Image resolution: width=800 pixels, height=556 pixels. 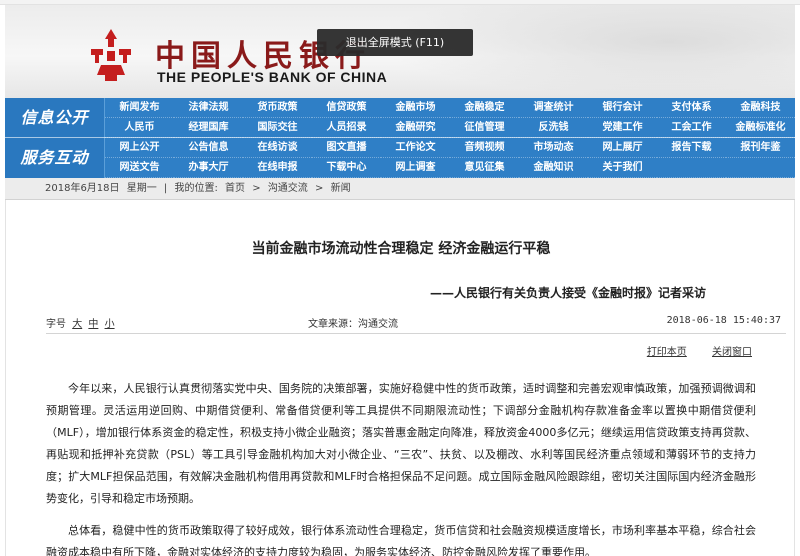 I want to click on nav-group-label: 服务互动, so click(x=55, y=158).